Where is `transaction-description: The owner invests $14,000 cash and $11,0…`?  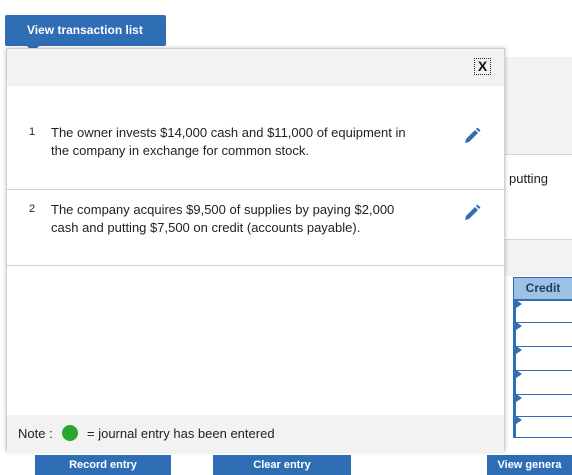 transaction-description: The owner invests $14,000 cash and $11,0… is located at coordinates (228, 141).